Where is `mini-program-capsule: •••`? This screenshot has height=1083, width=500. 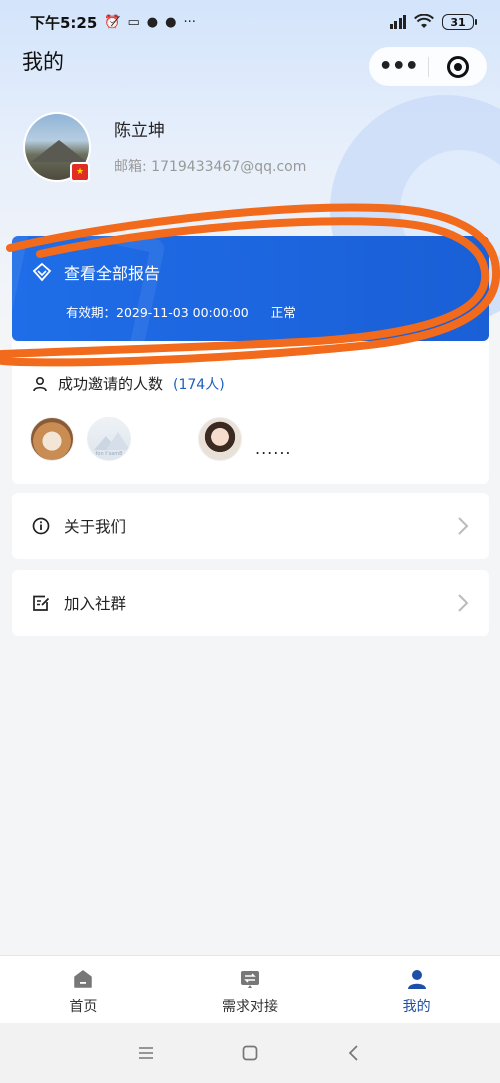 mini-program-capsule: ••• is located at coordinates (428, 66).